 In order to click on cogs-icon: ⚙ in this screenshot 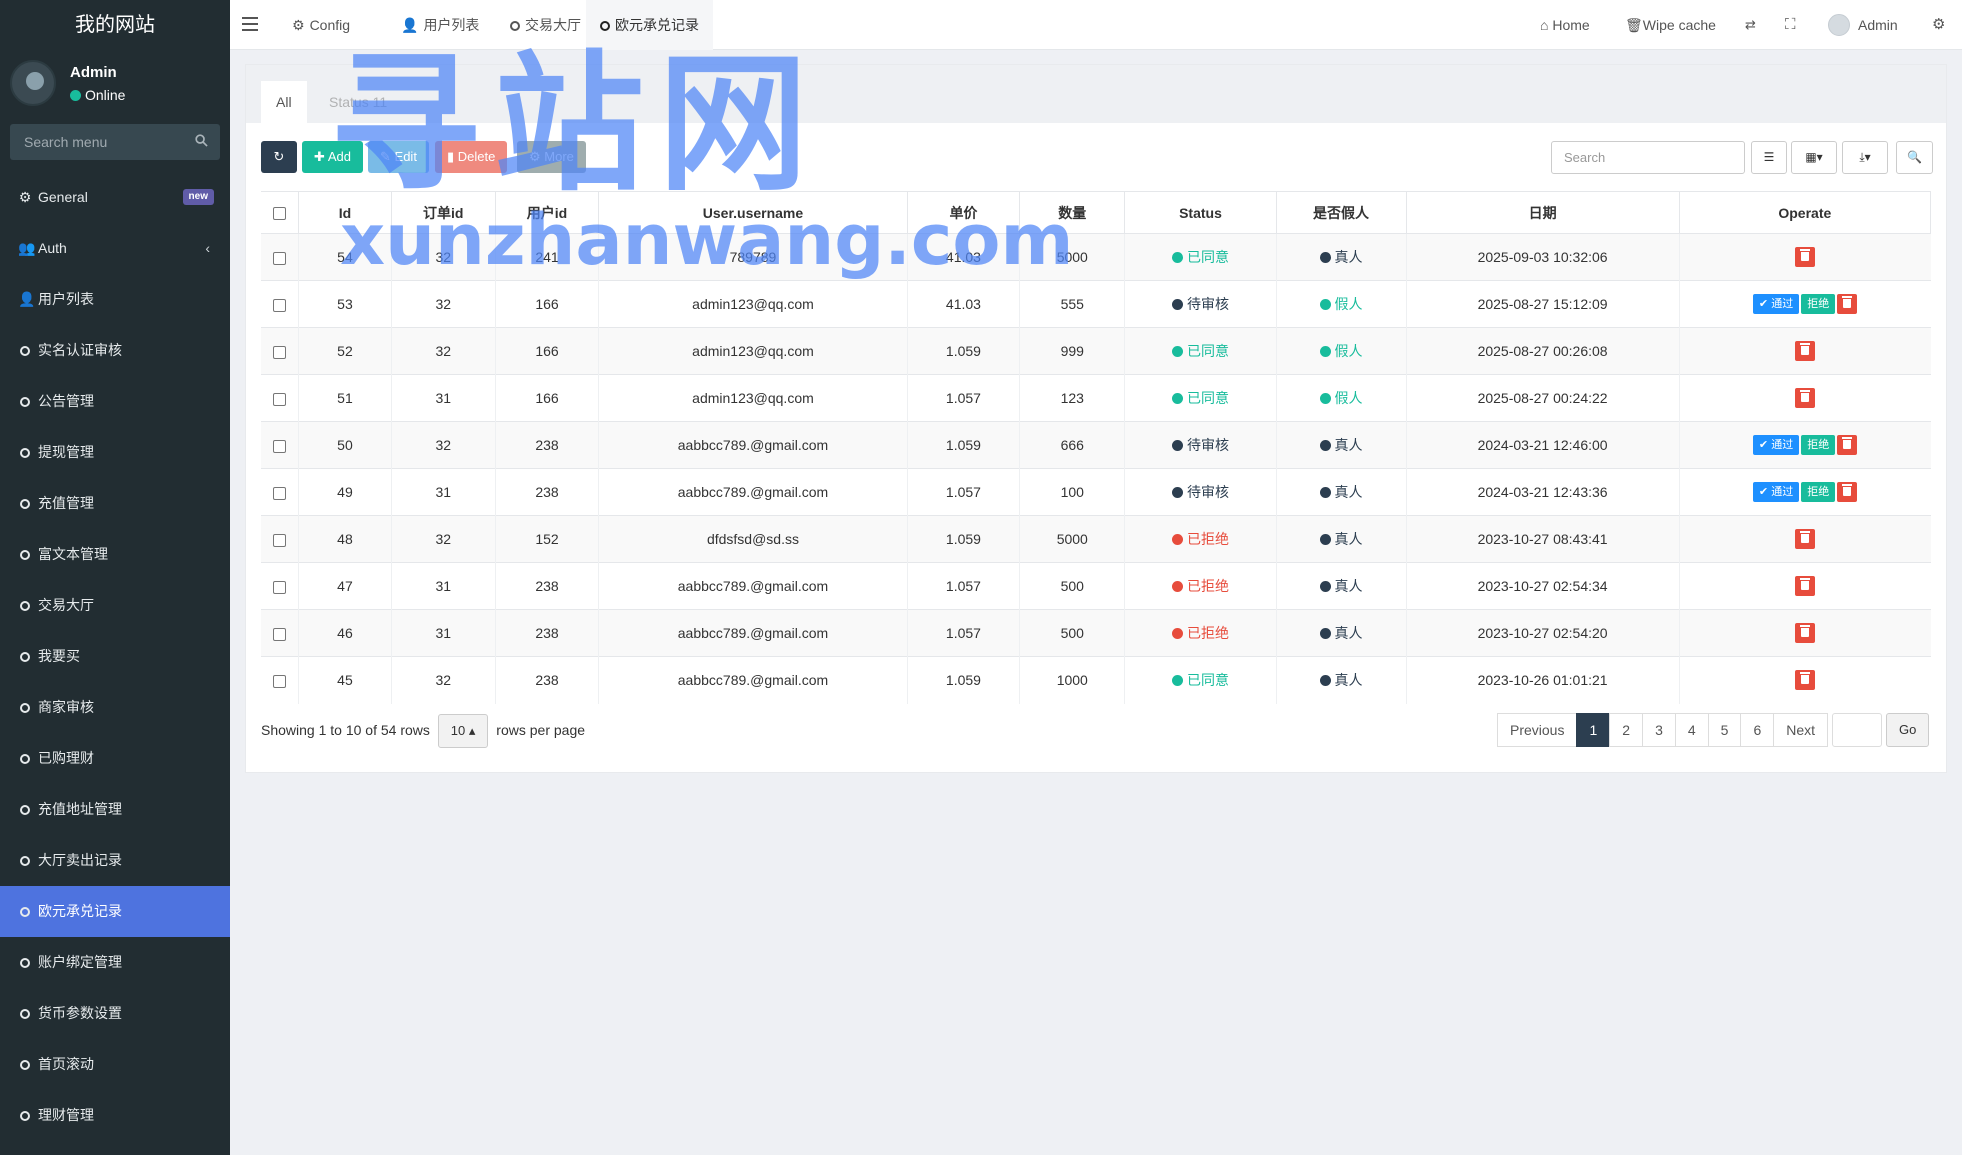, I will do `click(25, 197)`.